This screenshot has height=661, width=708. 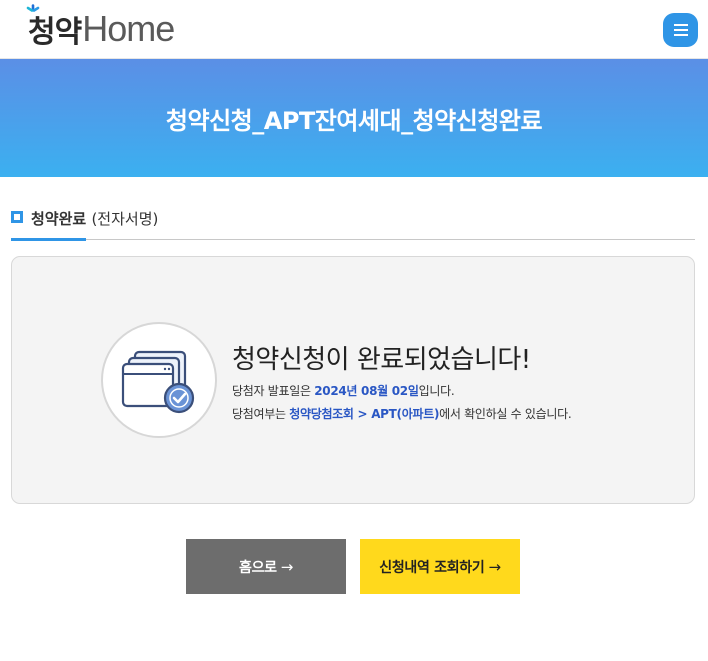 I want to click on site-logo: 청약 Home, so click(x=100, y=27).